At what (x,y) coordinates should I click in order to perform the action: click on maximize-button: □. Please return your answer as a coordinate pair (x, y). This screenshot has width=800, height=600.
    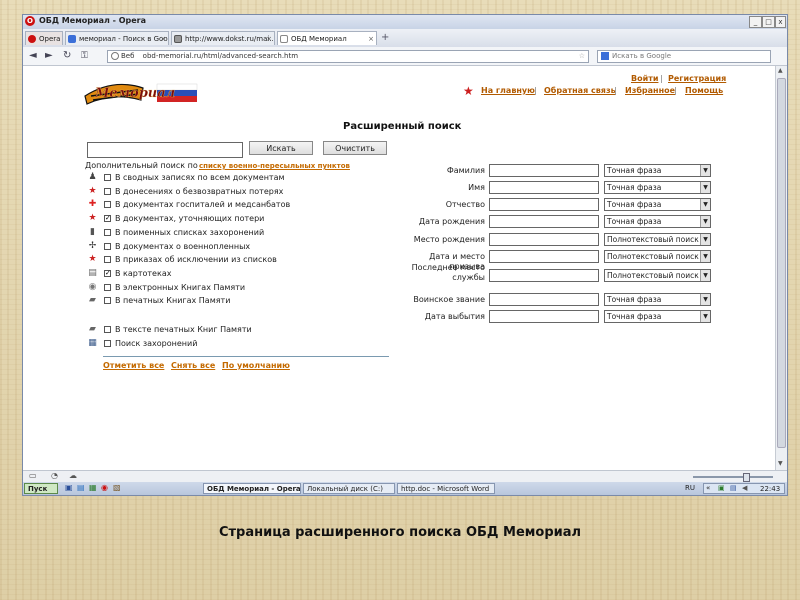
    Looking at the image, I should click on (768, 22).